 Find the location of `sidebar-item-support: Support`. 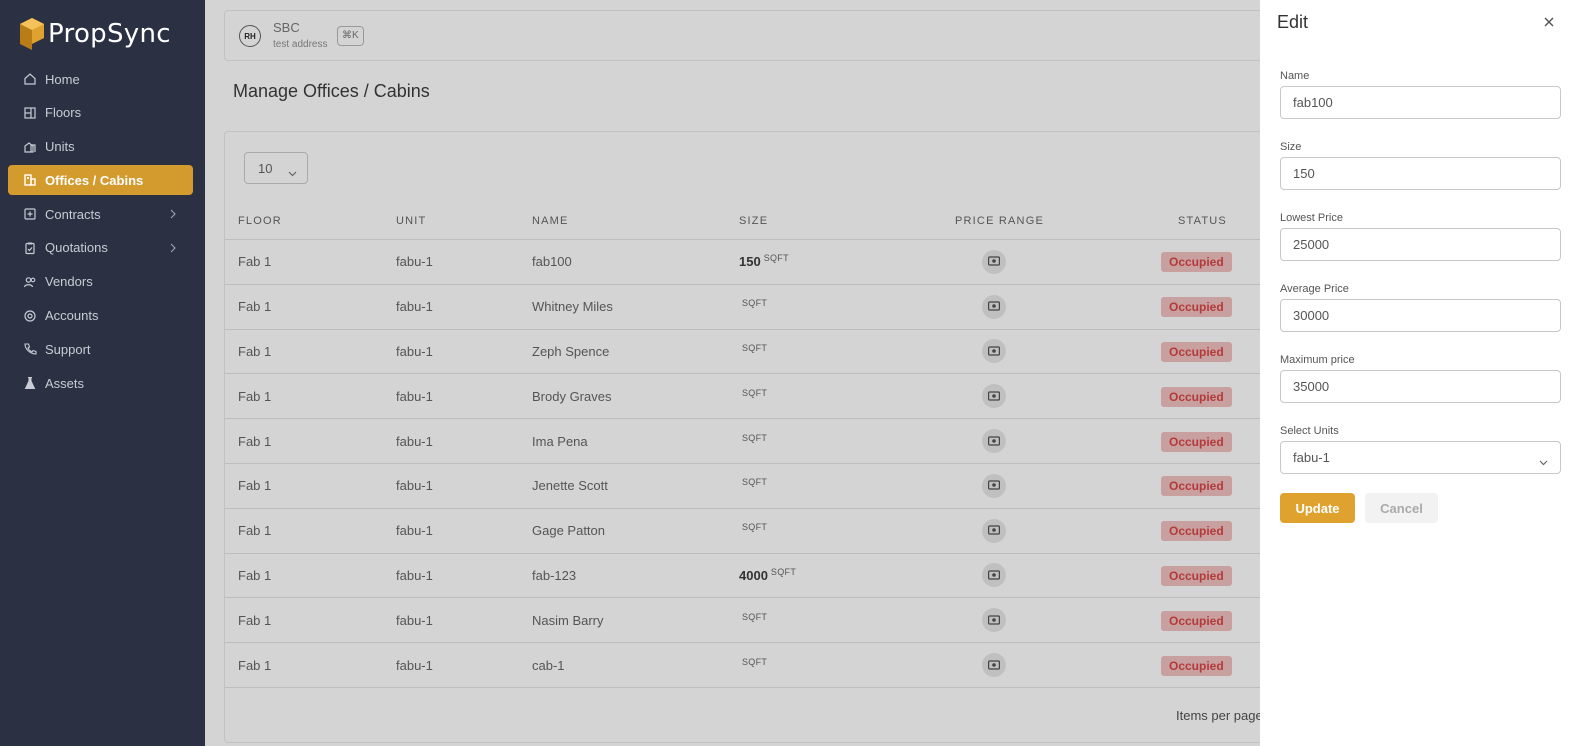

sidebar-item-support: Support is located at coordinates (100, 349).